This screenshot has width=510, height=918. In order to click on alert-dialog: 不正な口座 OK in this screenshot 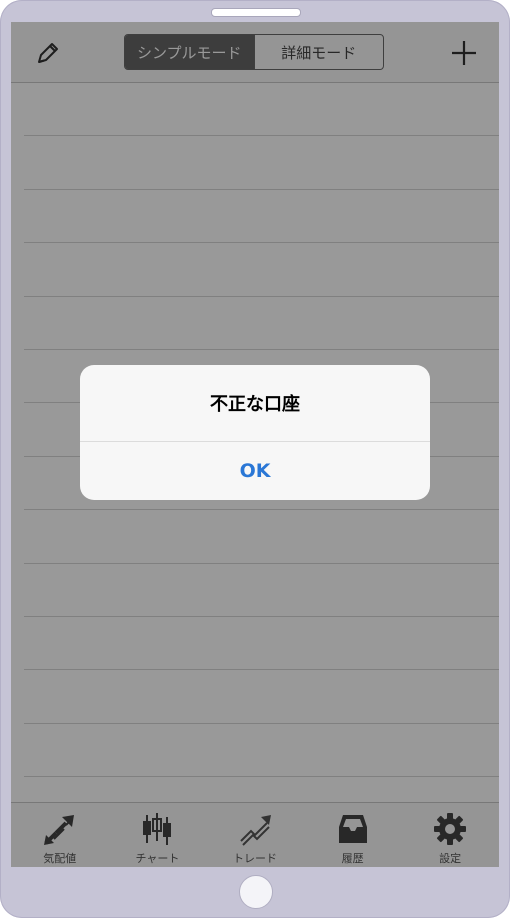, I will do `click(255, 432)`.